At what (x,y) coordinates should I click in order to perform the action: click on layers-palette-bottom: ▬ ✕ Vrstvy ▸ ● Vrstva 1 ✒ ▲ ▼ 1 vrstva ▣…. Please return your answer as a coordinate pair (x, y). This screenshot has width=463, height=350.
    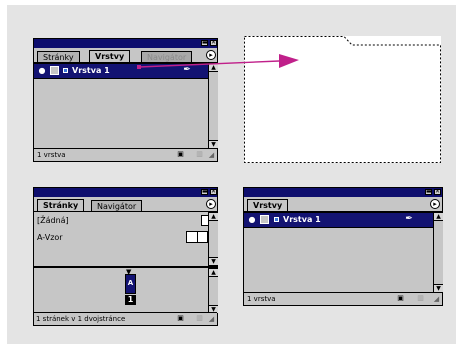
    Looking at the image, I should click on (343, 246).